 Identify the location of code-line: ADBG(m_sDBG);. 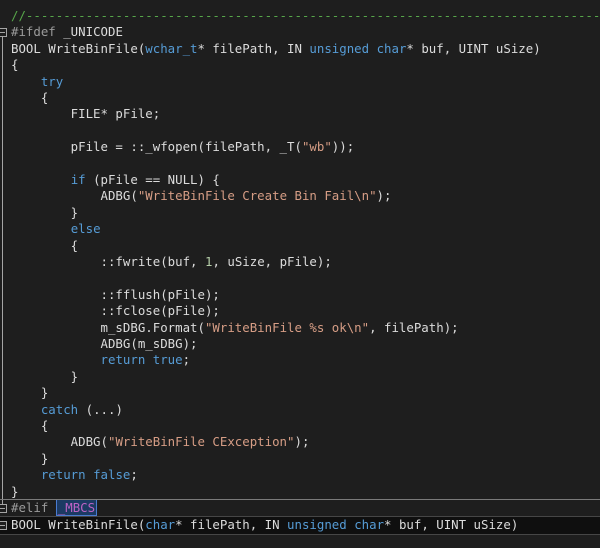
(300, 344).